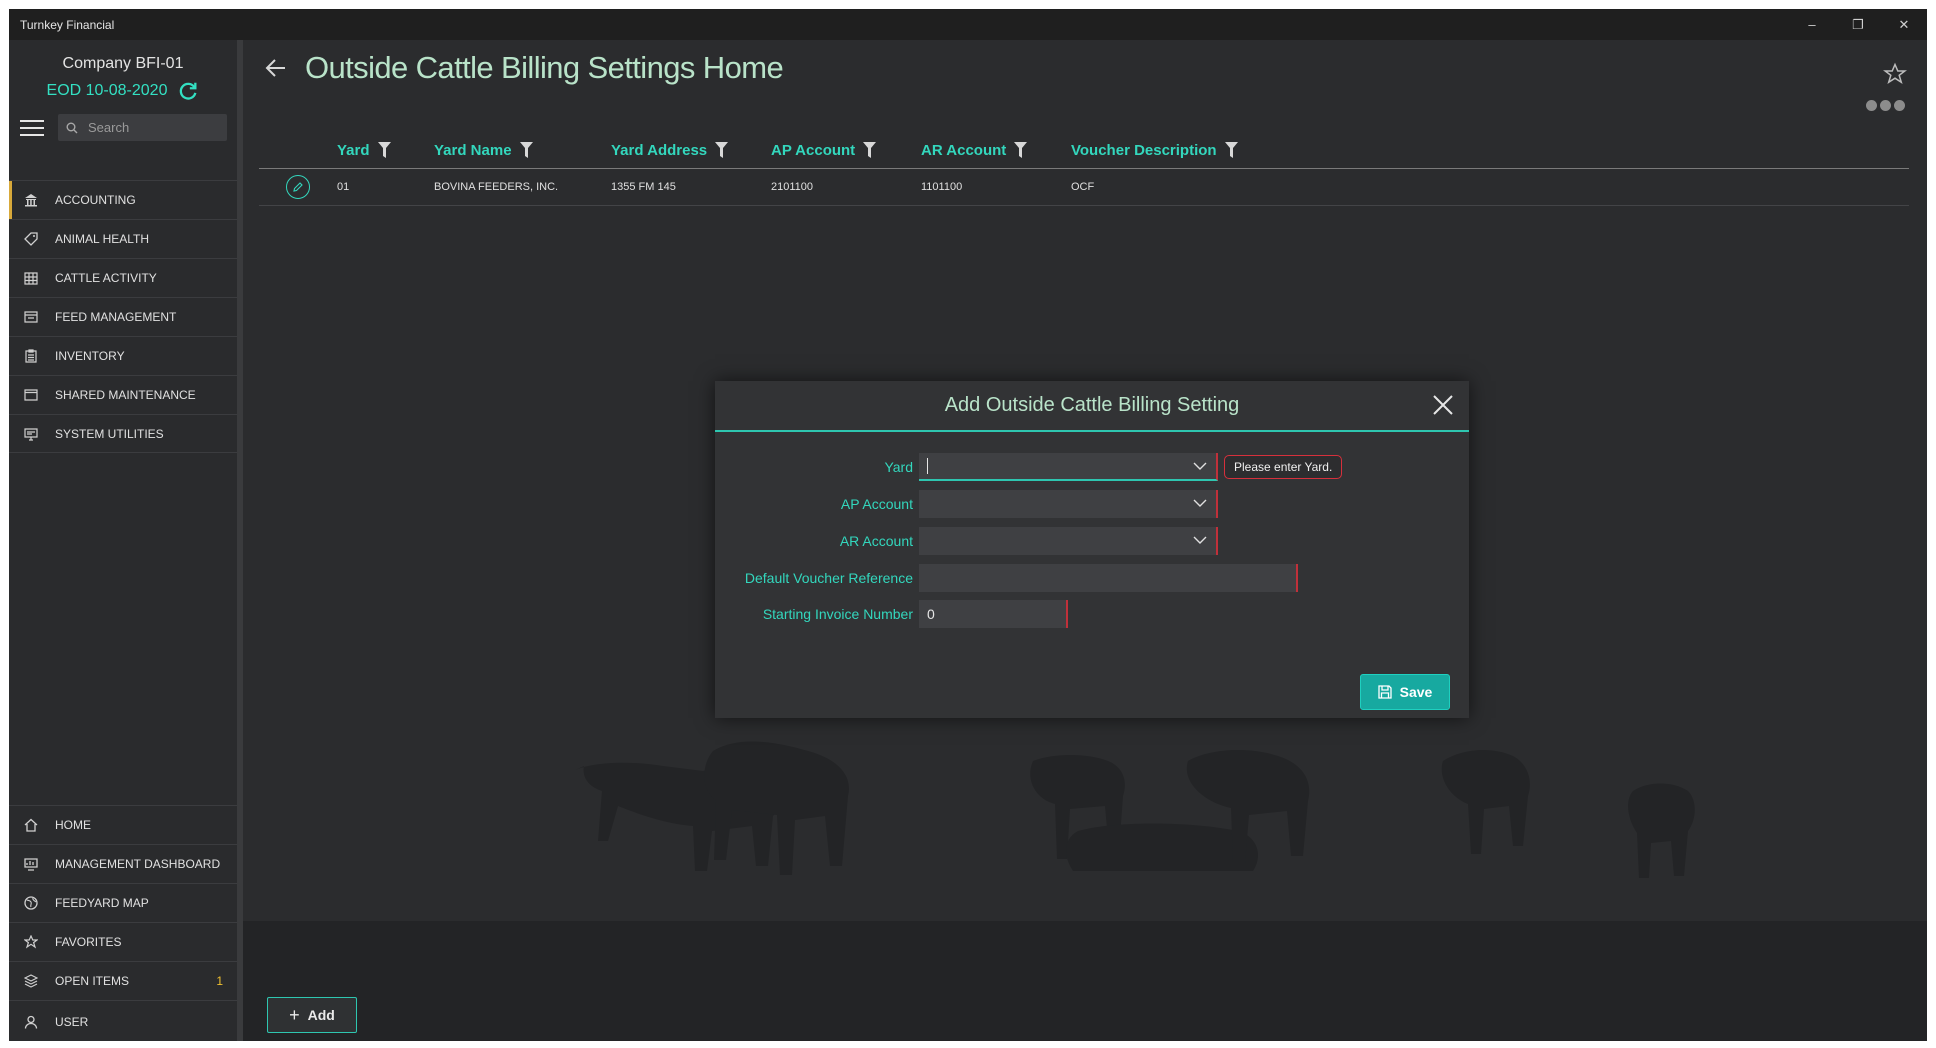 The image size is (1936, 1048). What do you see at coordinates (876, 541) in the screenshot?
I see `ar-account-label: AR Account` at bounding box center [876, 541].